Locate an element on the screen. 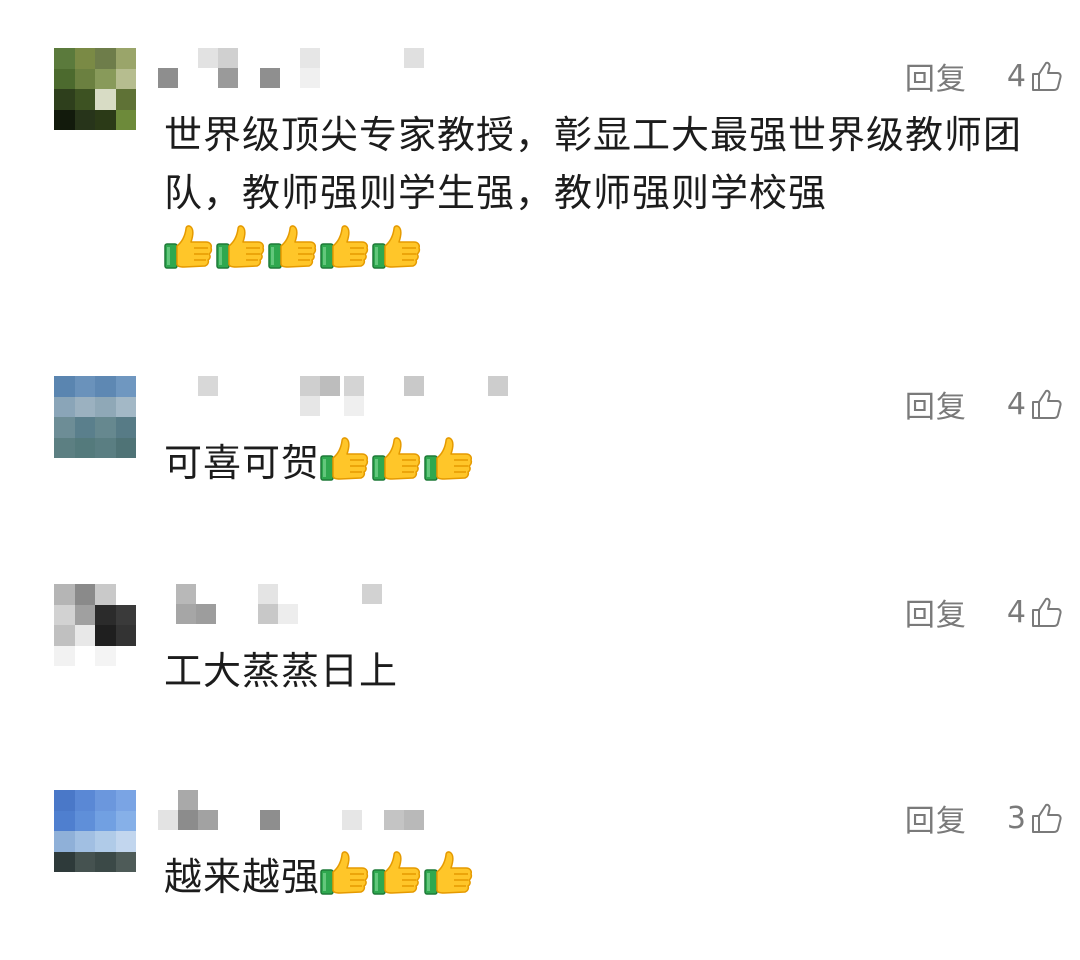 The height and width of the screenshot is (960, 1080). comment-item: 回复 4 可喜可贺 is located at coordinates (540, 446).